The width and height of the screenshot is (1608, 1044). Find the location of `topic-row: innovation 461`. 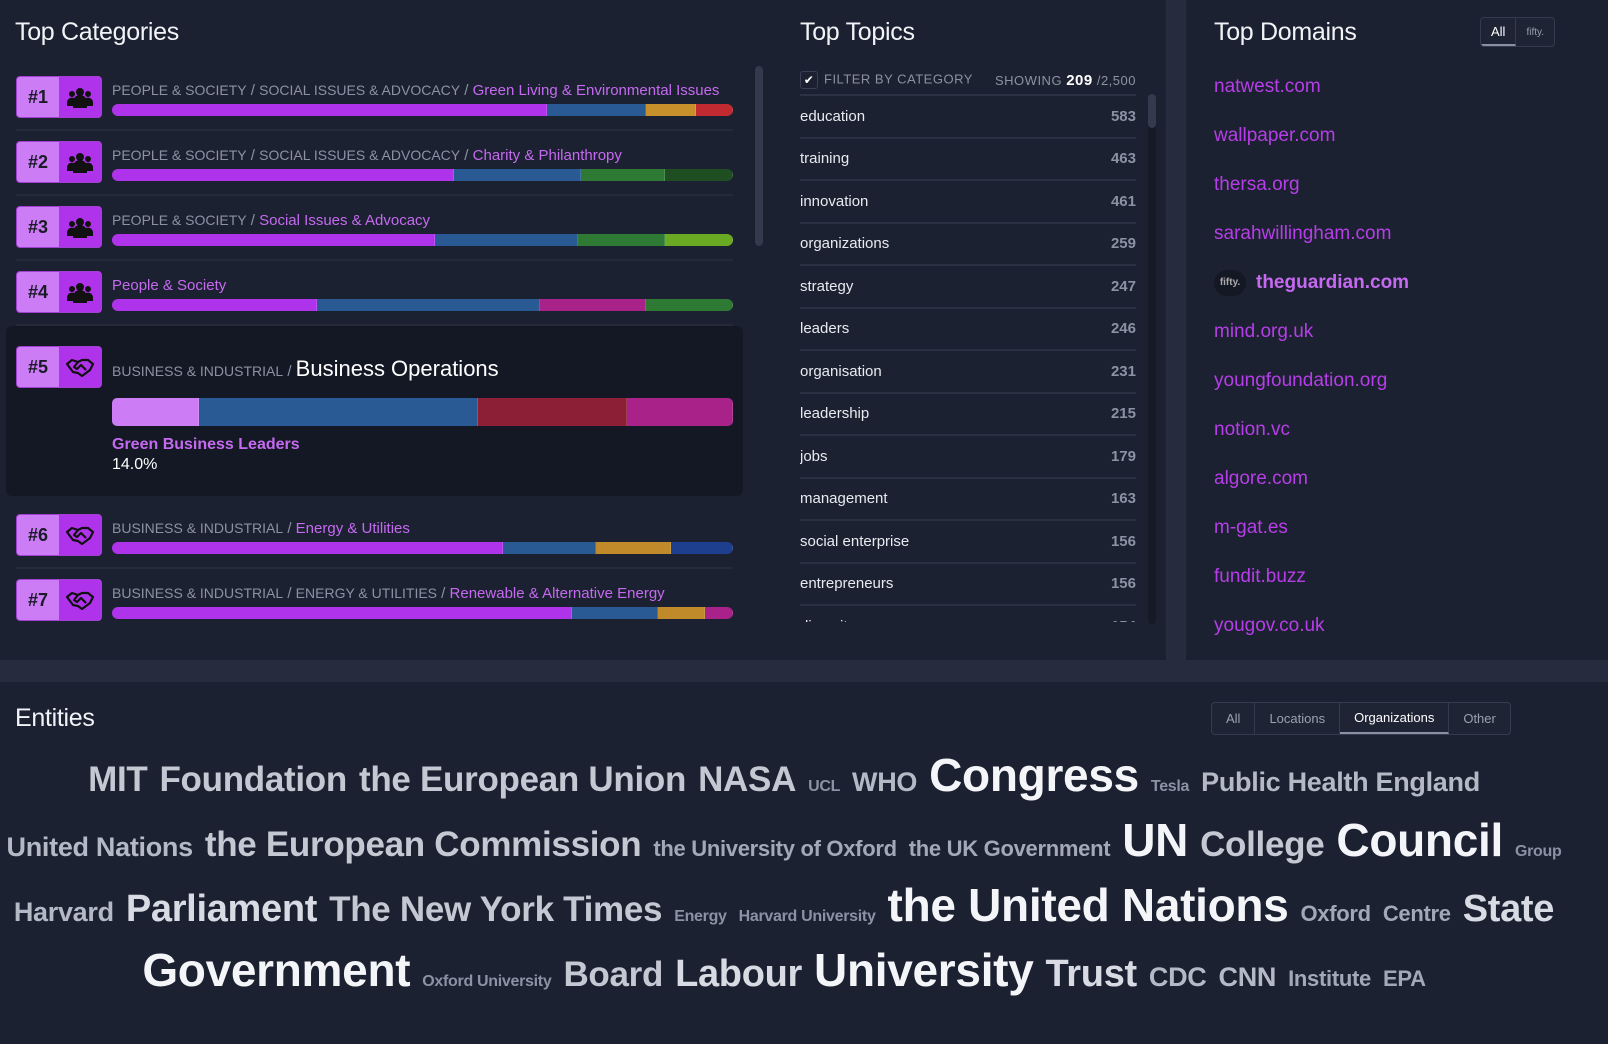

topic-row: innovation 461 is located at coordinates (968, 202).